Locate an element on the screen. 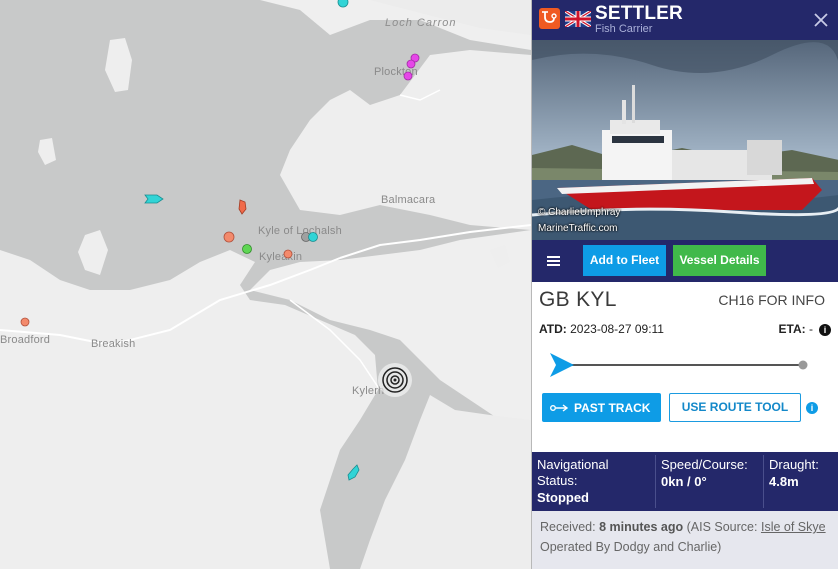  hamburger-menu-icon is located at coordinates (553, 261).